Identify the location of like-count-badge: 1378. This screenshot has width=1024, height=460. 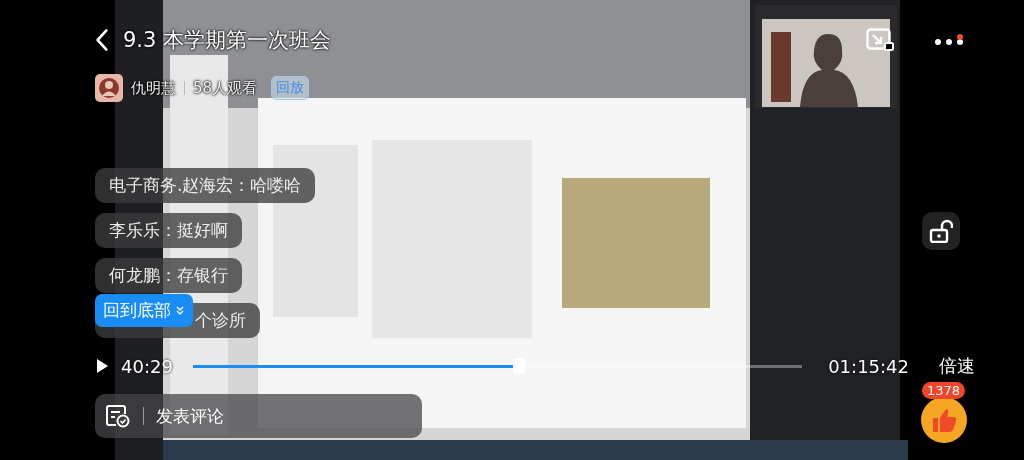
(944, 390).